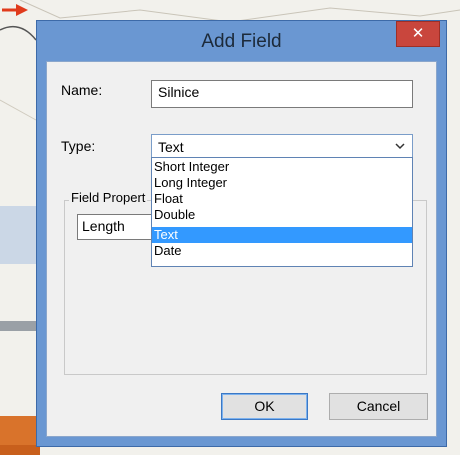  I want to click on background-block-dark, so click(20, 450).